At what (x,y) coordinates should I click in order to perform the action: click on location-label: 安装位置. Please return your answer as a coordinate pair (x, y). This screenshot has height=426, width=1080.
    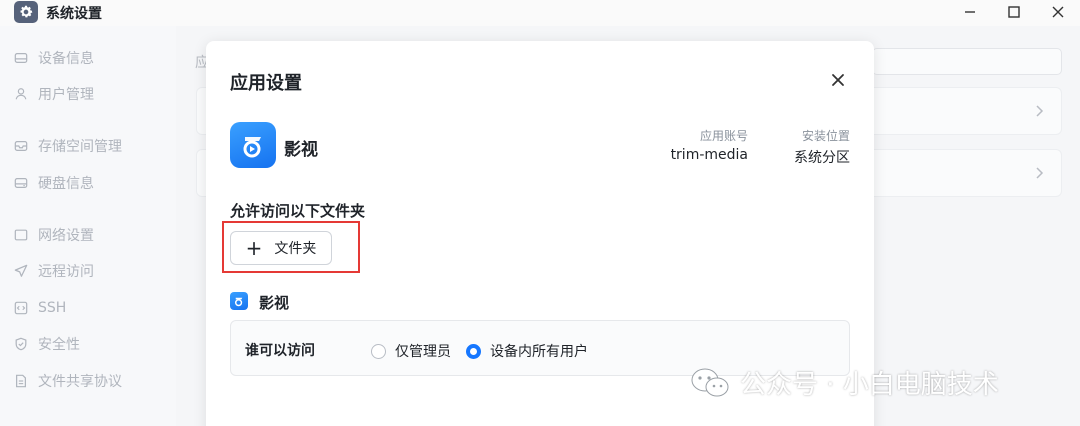
    Looking at the image, I should click on (825, 136).